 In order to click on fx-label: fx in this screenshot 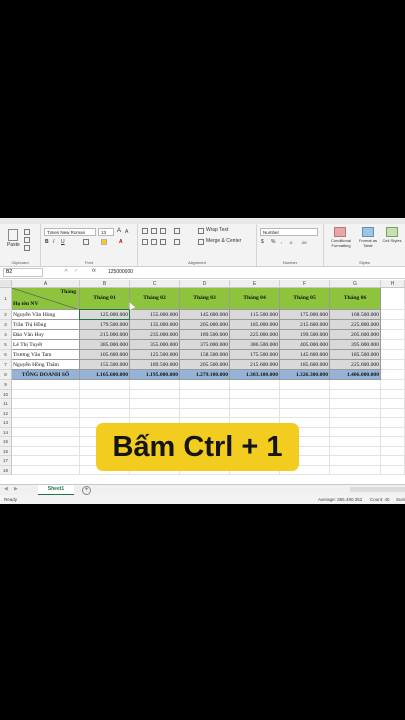, I will do `click(94, 271)`.